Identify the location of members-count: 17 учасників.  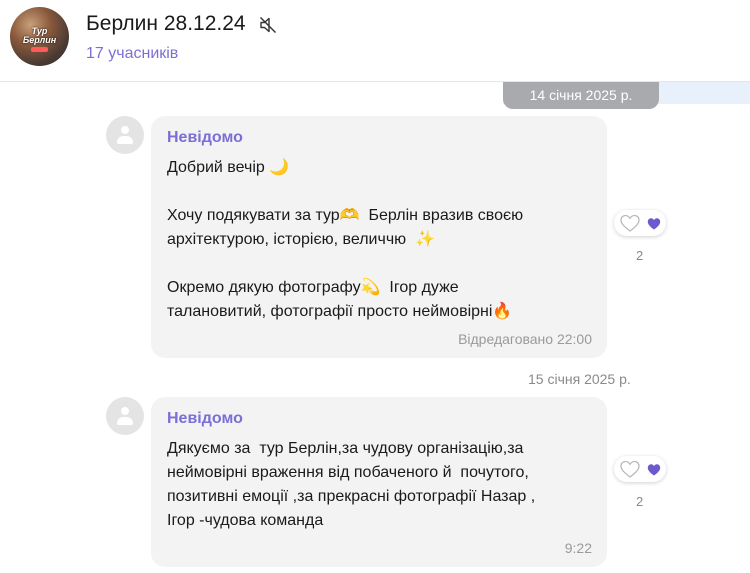
(132, 54).